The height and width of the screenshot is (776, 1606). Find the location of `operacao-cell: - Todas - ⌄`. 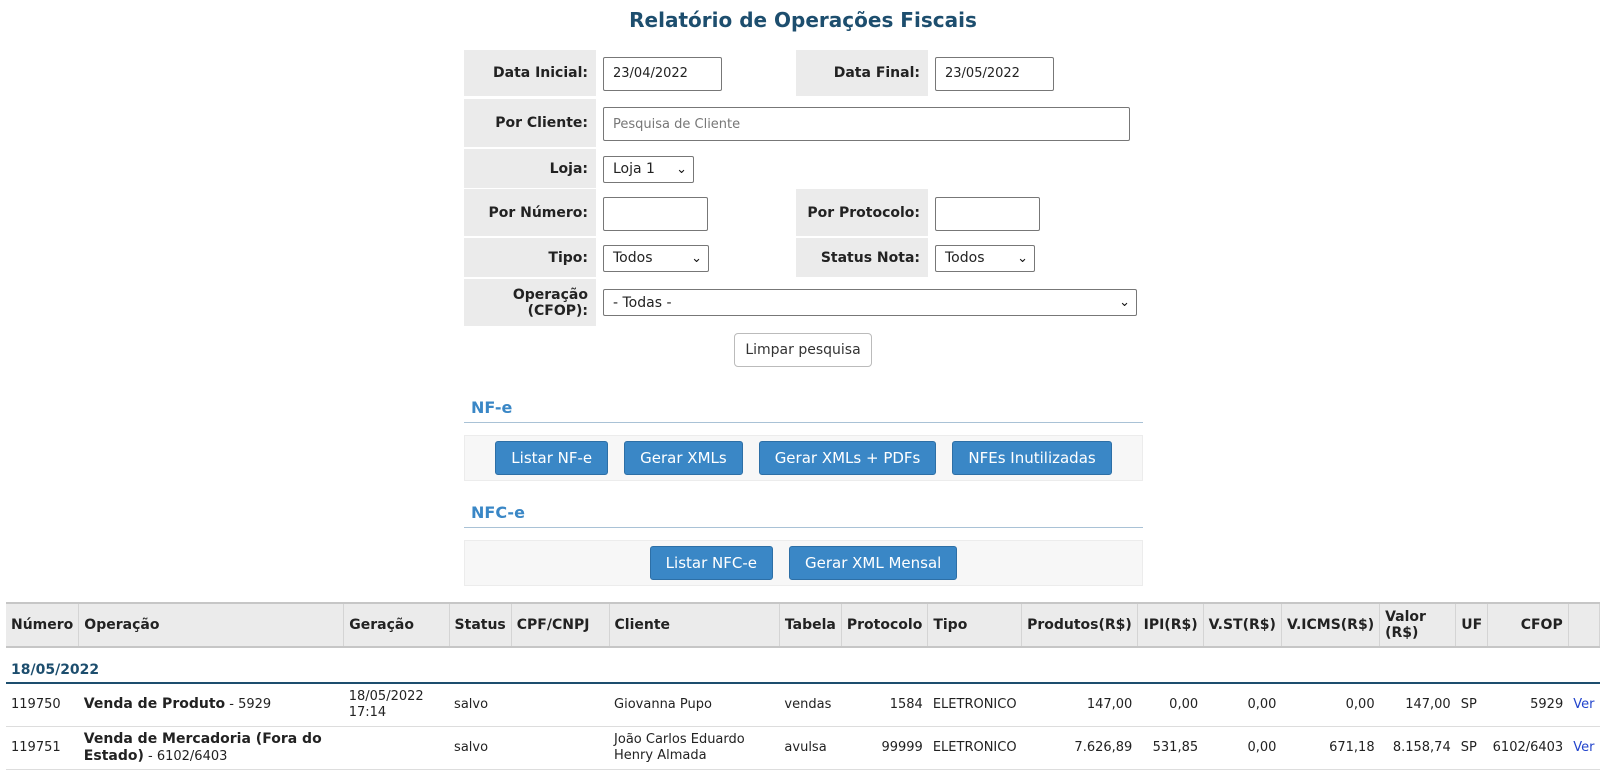

operacao-cell: - Todas - ⌄ is located at coordinates (869, 302).